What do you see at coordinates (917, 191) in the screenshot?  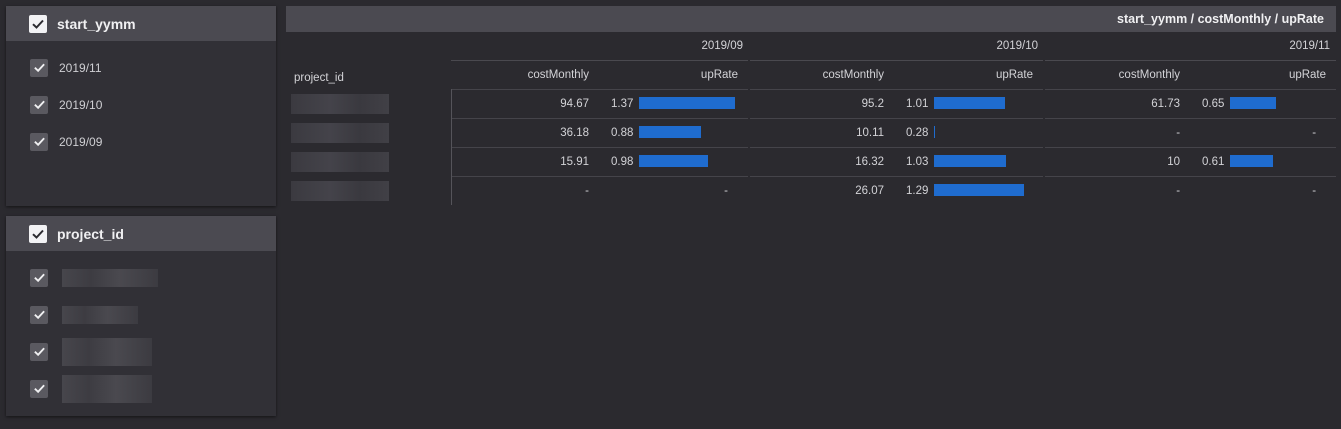 I see `uprate-value: 1.29` at bounding box center [917, 191].